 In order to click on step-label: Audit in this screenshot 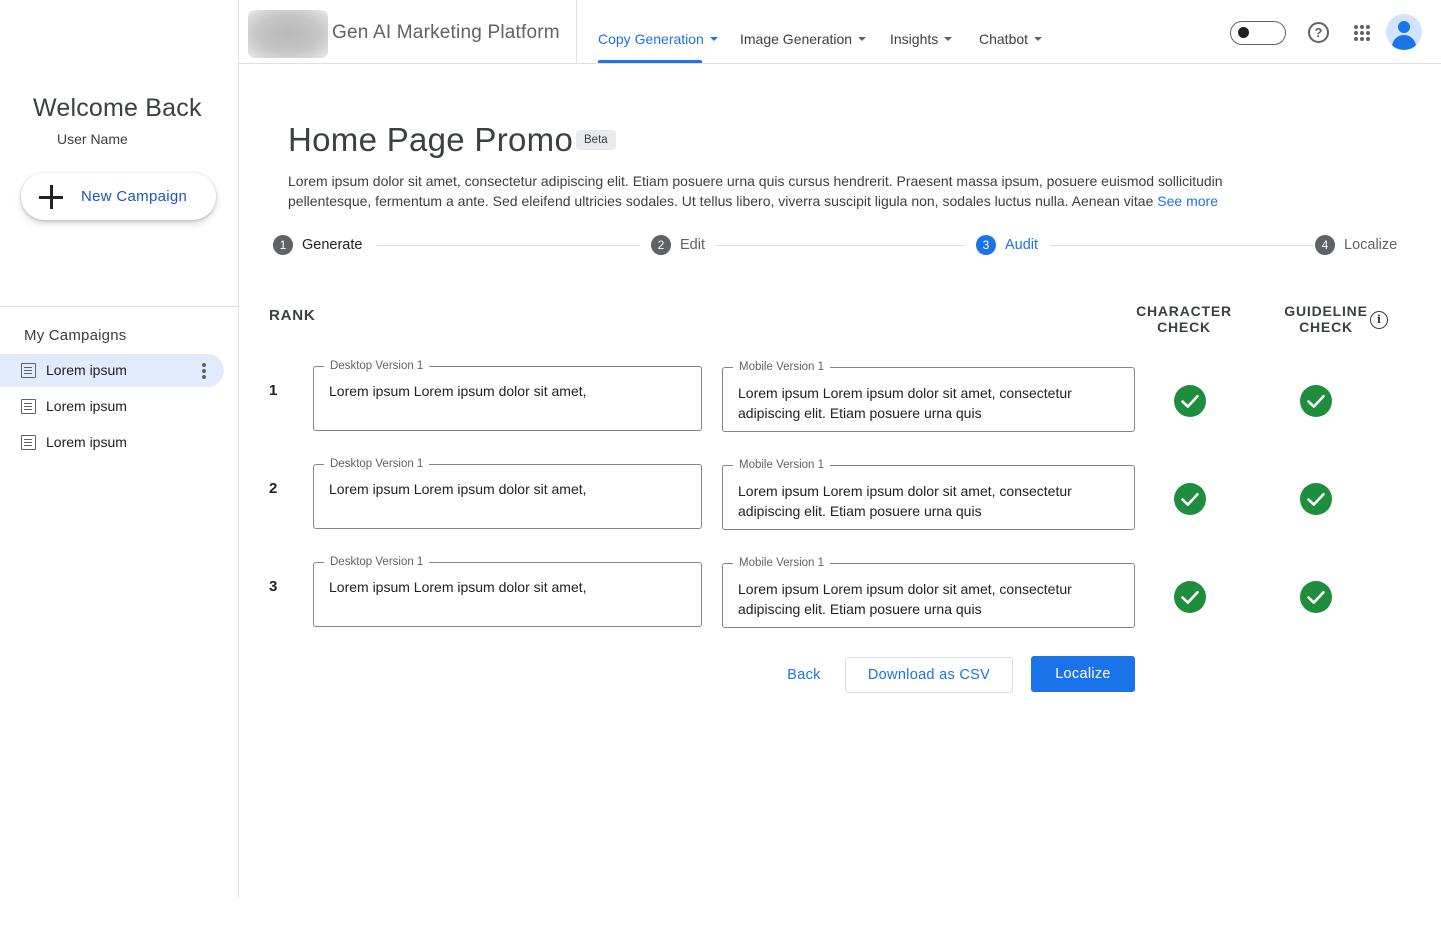, I will do `click(1022, 245)`.